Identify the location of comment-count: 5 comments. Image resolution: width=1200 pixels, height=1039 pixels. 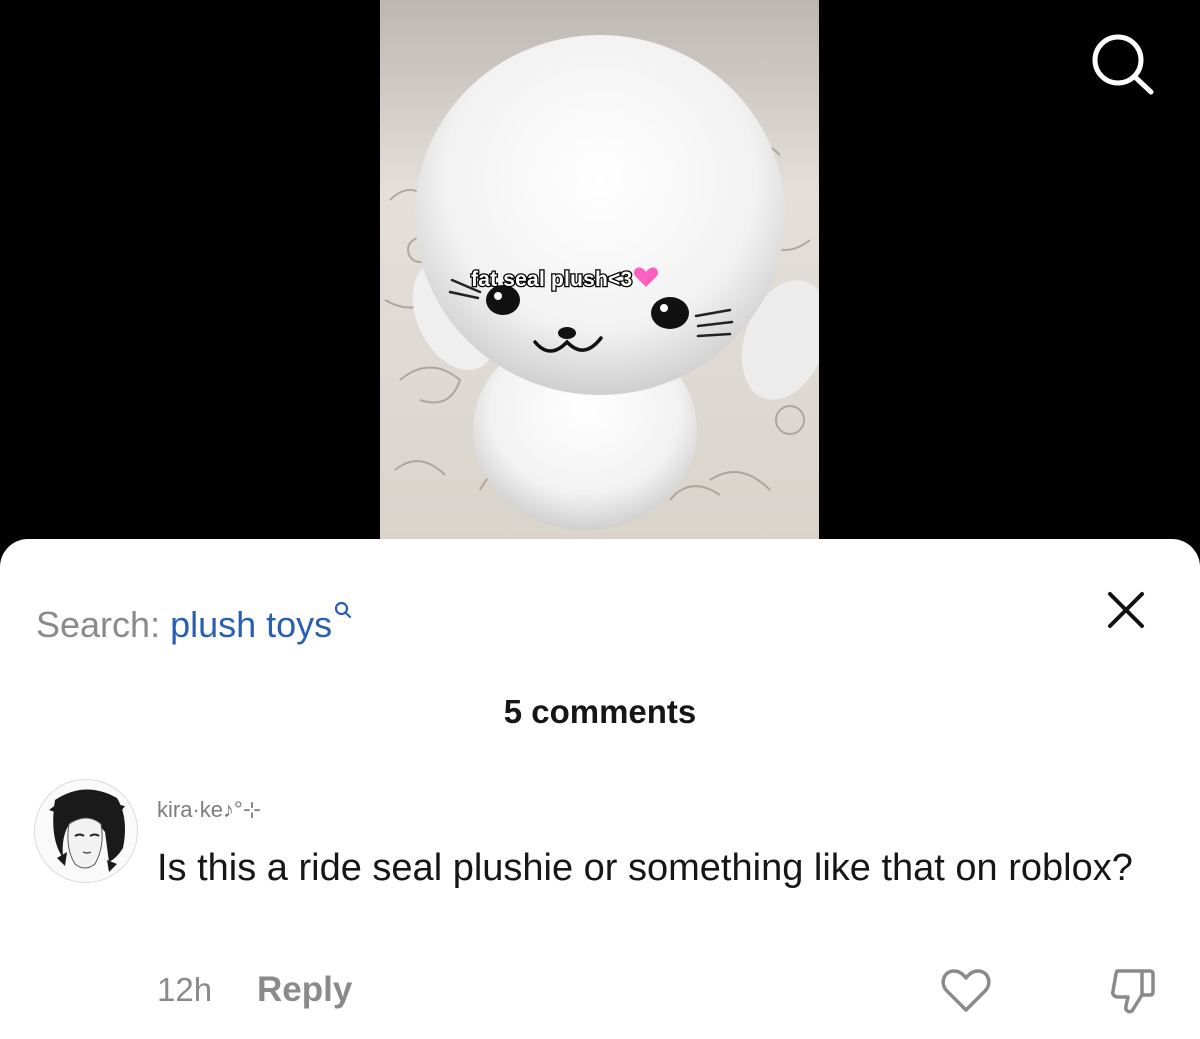
(600, 711).